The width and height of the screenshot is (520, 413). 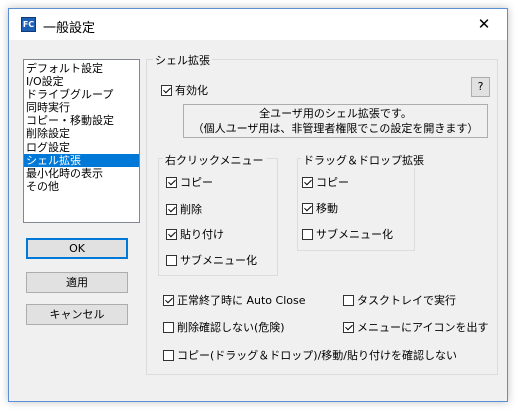 I want to click on auto-close-label: 正常終了時に Auto Close, so click(x=241, y=300).